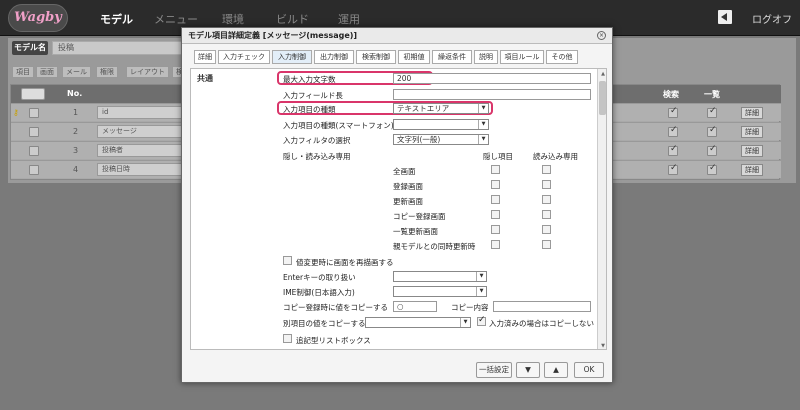 This screenshot has height=410, width=800. I want to click on tab-item-rule: 項目ルール, so click(522, 57).